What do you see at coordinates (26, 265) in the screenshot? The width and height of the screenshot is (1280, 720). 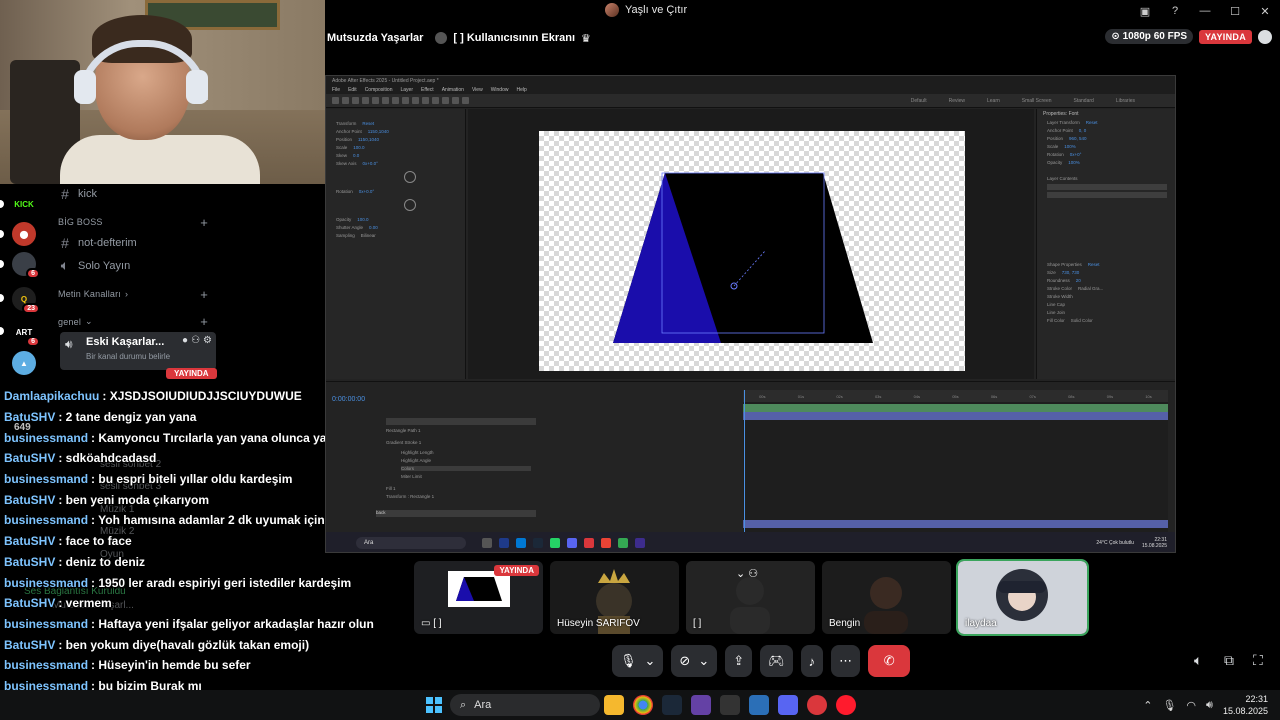 I see `server-3: 6` at bounding box center [26, 265].